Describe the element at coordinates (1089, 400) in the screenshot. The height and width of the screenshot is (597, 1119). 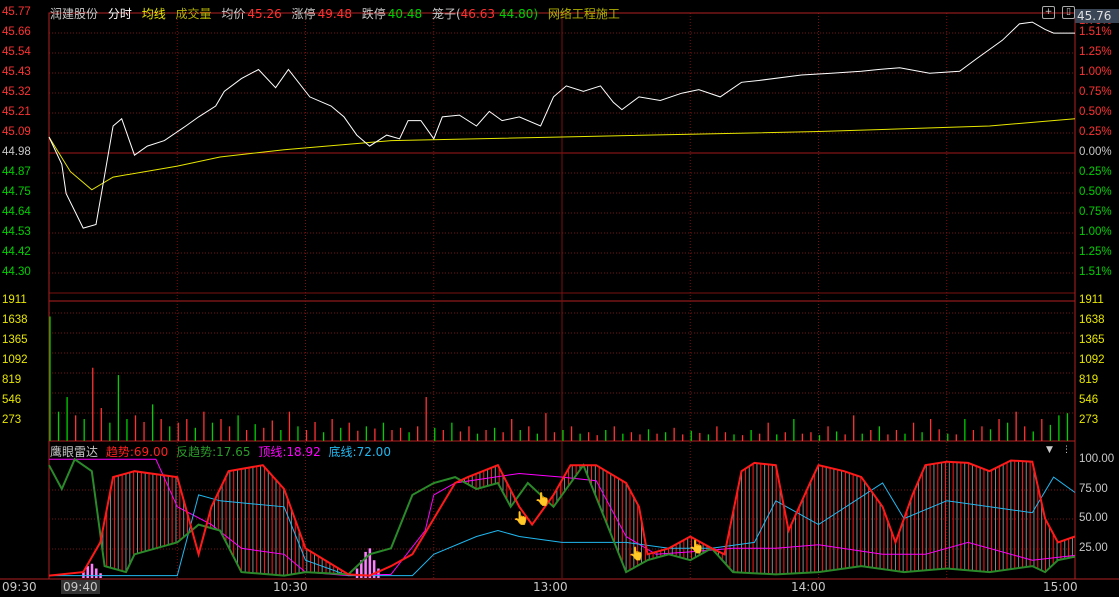
I see `volume-axis-label-right: 546` at that location.